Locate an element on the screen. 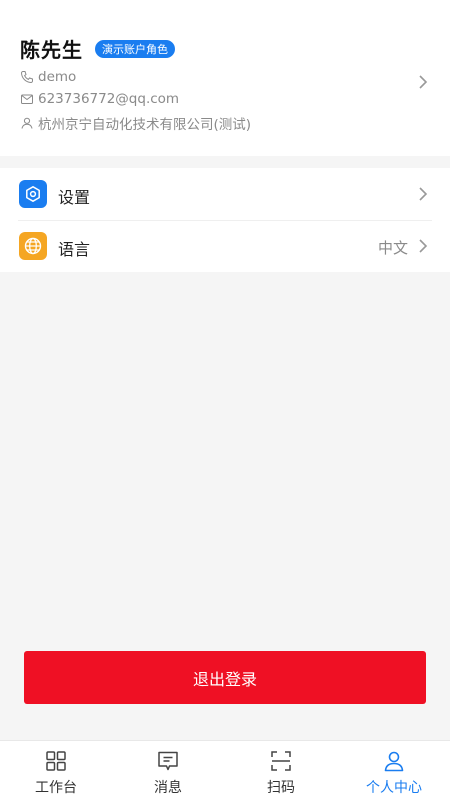 This screenshot has height=800, width=450. tab-messages: 消息 is located at coordinates (168, 770).